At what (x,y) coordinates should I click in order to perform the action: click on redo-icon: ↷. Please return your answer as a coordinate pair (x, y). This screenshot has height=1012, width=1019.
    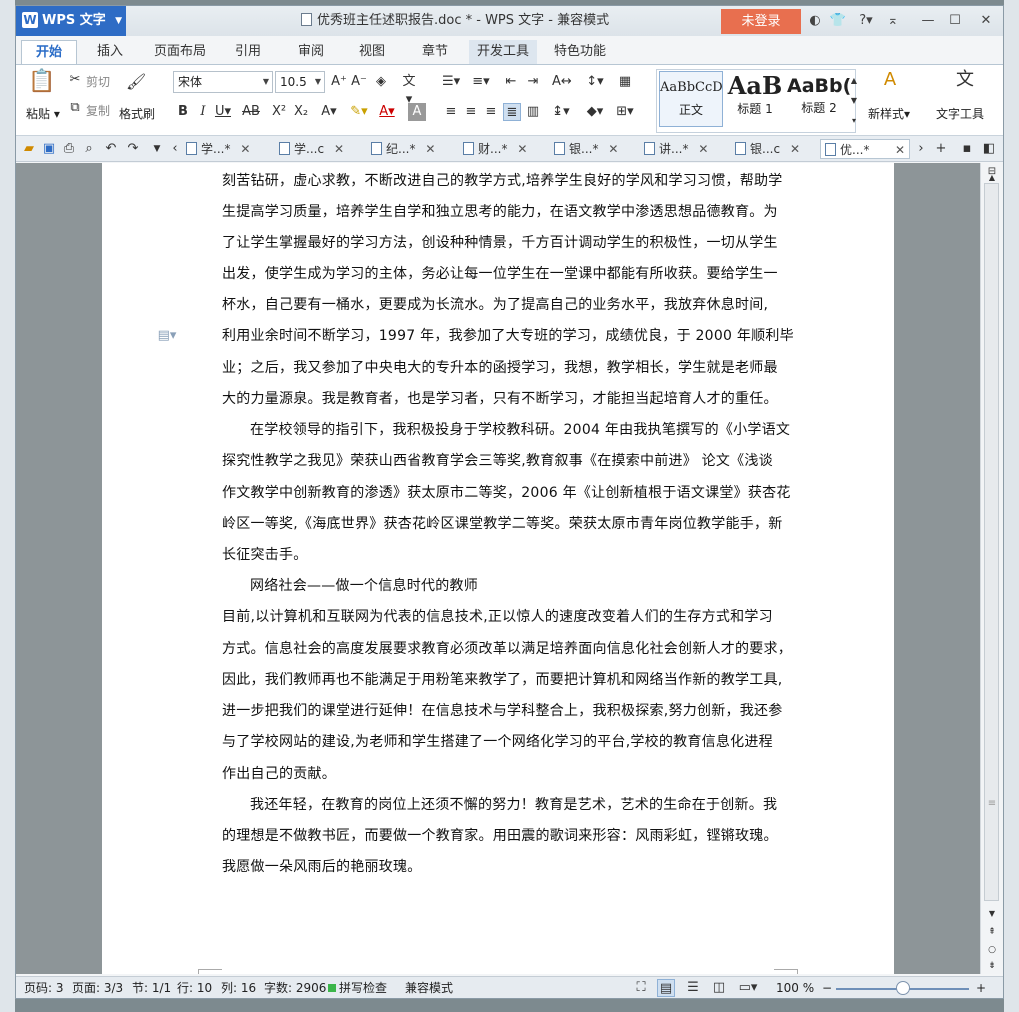
    Looking at the image, I should click on (133, 149).